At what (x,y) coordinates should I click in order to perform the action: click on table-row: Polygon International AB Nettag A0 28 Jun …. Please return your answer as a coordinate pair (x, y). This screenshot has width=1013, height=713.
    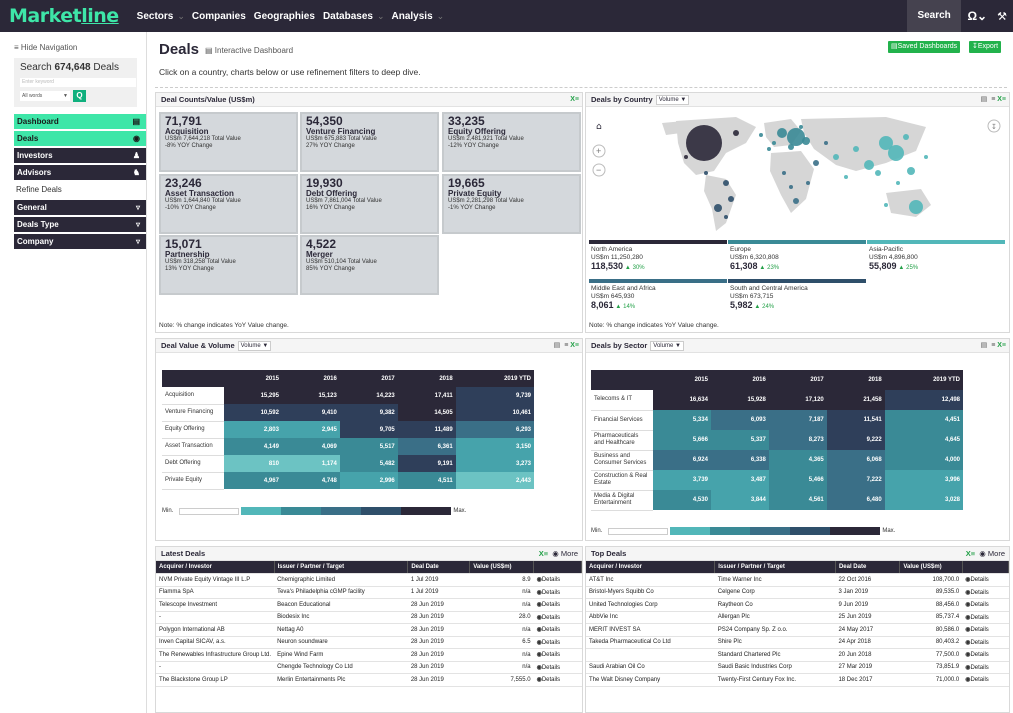
    Looking at the image, I should click on (369, 630).